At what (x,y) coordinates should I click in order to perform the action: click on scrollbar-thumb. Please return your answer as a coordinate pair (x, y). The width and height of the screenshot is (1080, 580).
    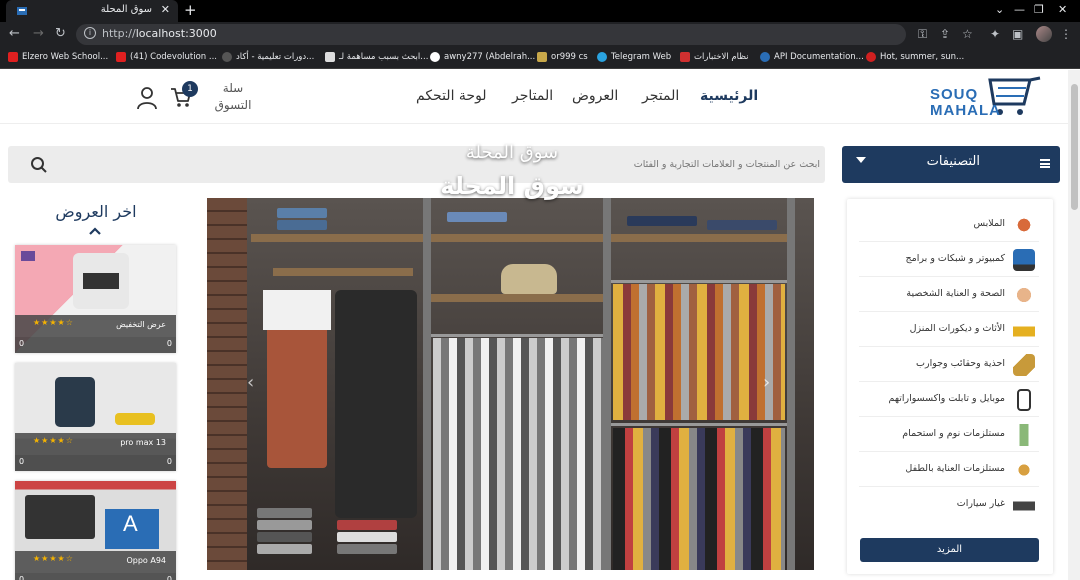
    Looking at the image, I should click on (1074, 147).